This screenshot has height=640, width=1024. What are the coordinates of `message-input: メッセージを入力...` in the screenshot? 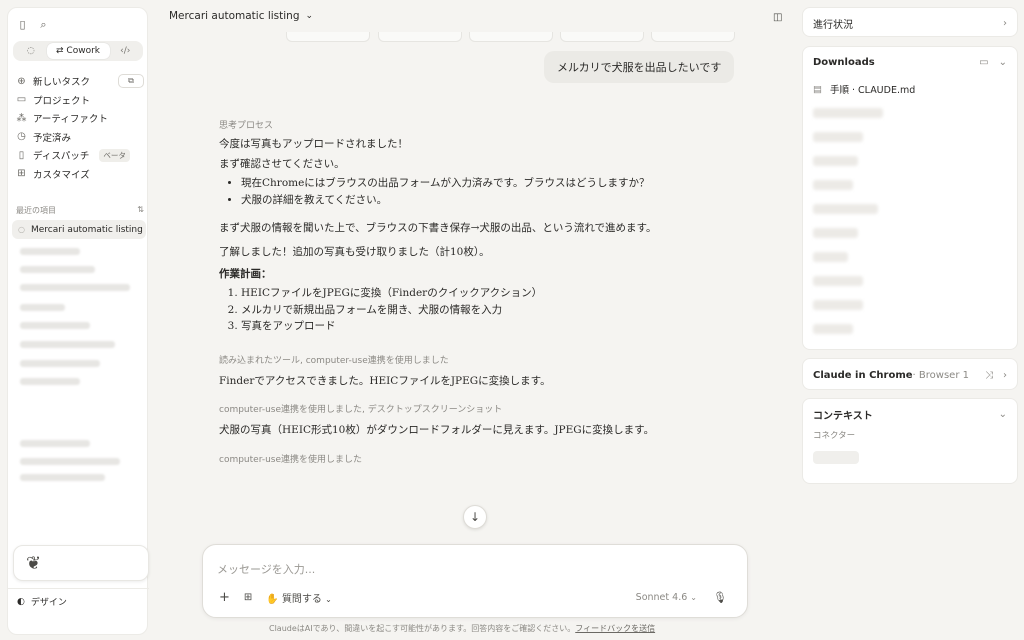 It's located at (266, 569).